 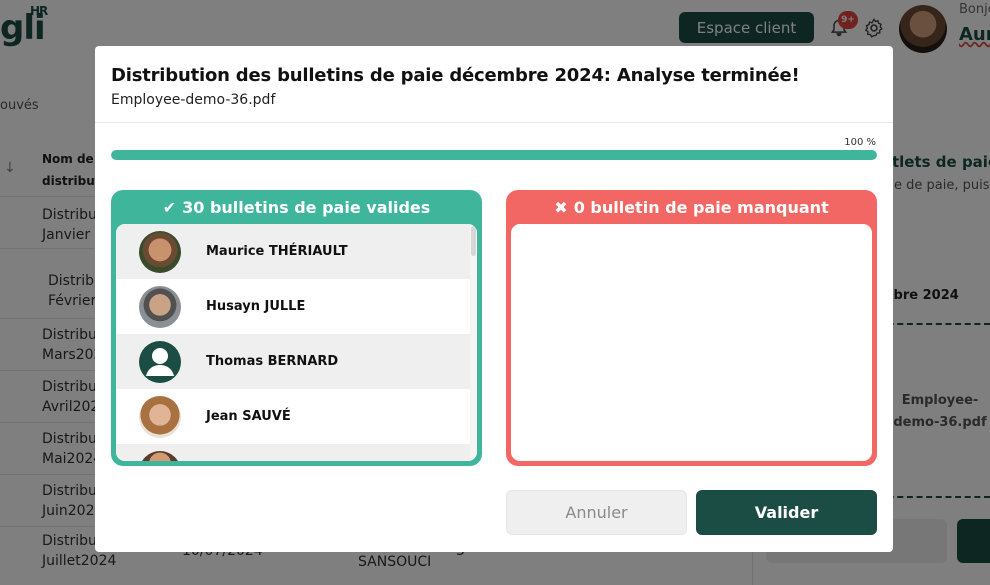 What do you see at coordinates (561, 207) in the screenshot?
I see `cross-icon: ✖` at bounding box center [561, 207].